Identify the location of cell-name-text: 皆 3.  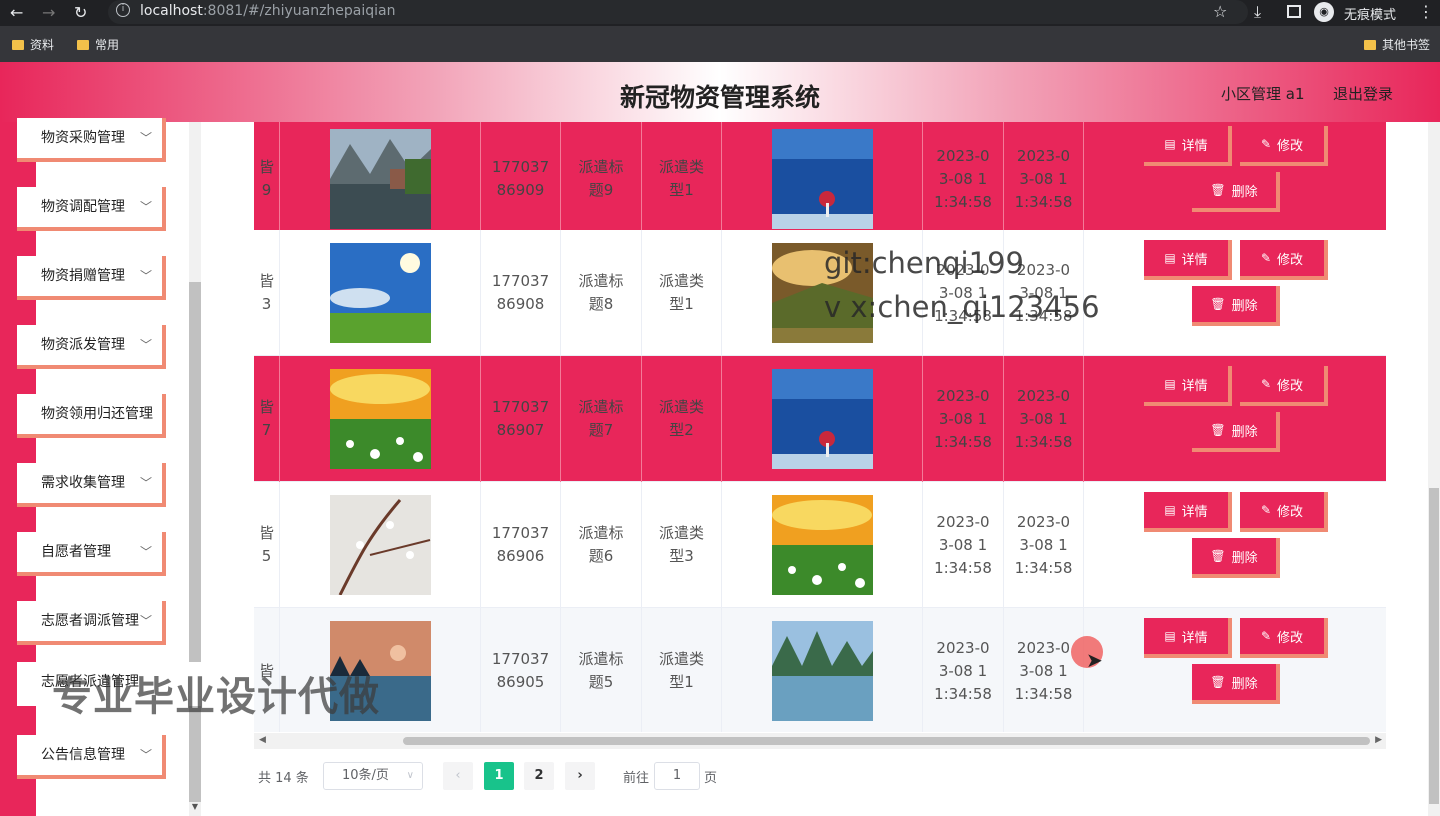
(266, 292).